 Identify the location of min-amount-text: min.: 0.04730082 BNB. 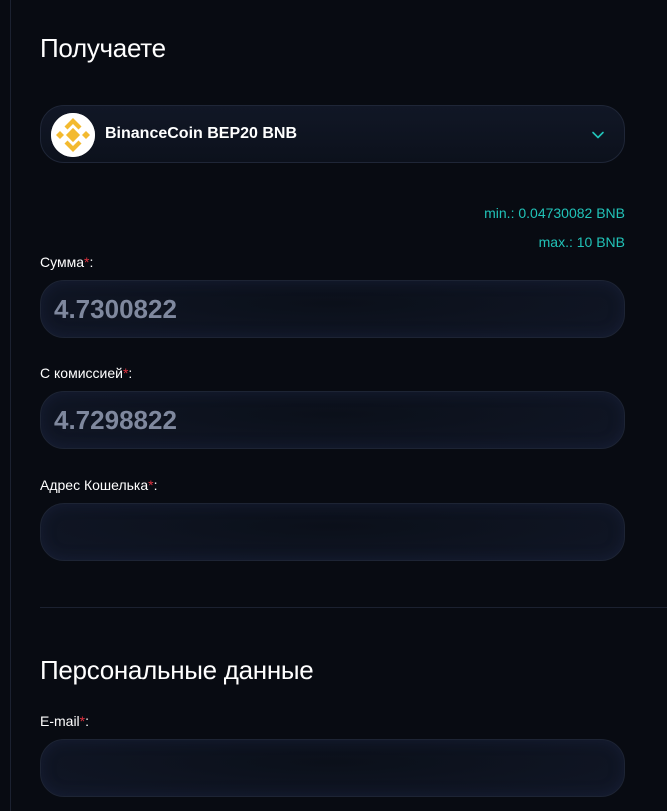
(554, 213).